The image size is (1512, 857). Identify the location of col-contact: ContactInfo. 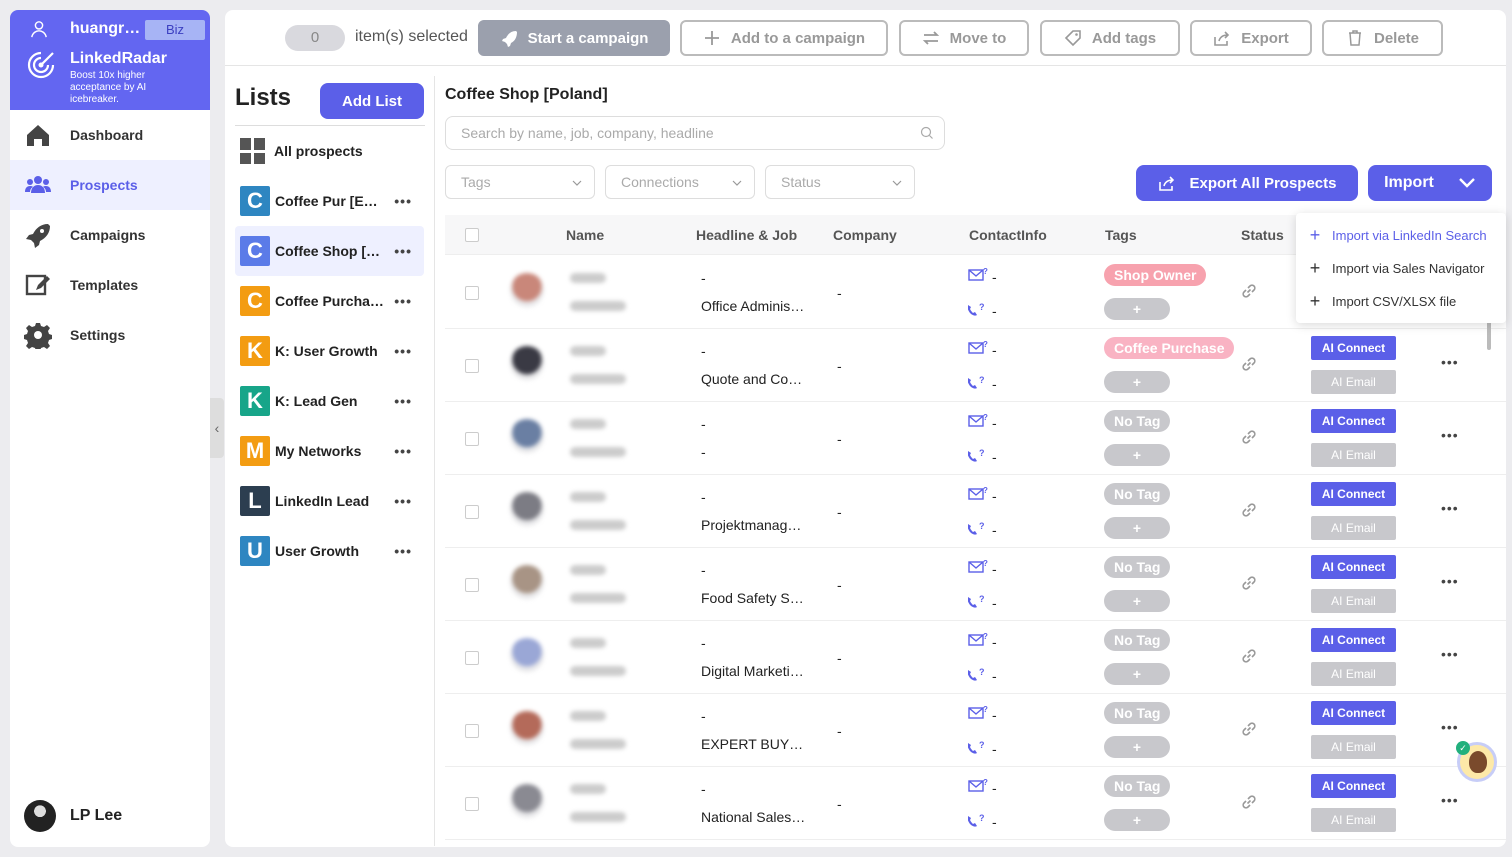
(1008, 235).